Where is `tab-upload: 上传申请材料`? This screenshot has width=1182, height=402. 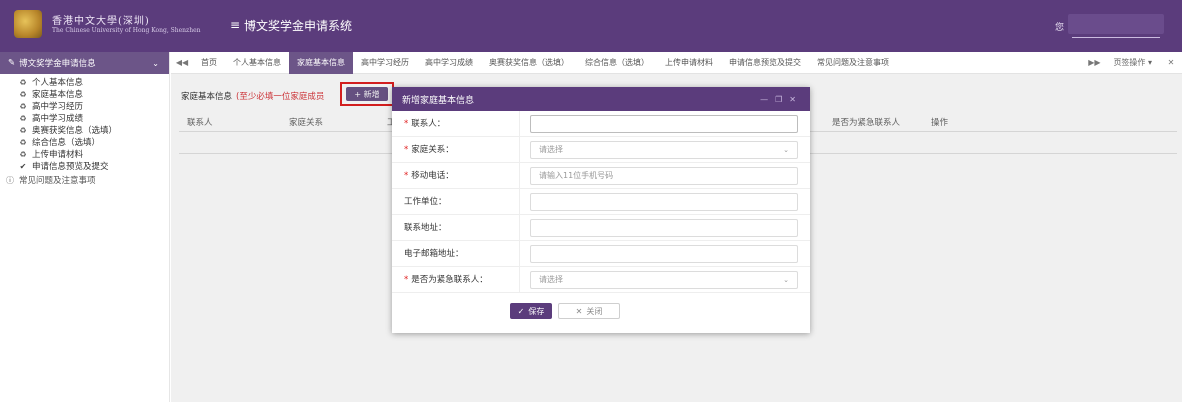 tab-upload: 上传申请材料 is located at coordinates (689, 63).